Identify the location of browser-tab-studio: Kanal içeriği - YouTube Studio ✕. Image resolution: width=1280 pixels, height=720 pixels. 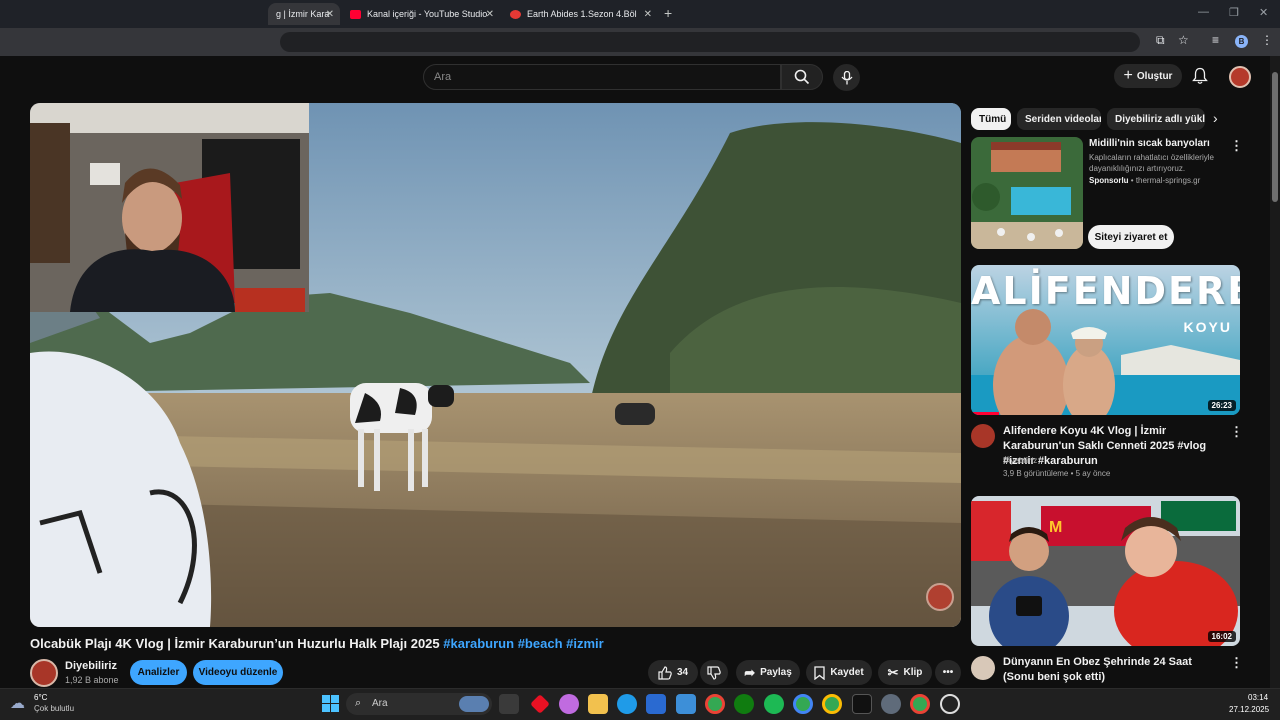
(421, 14).